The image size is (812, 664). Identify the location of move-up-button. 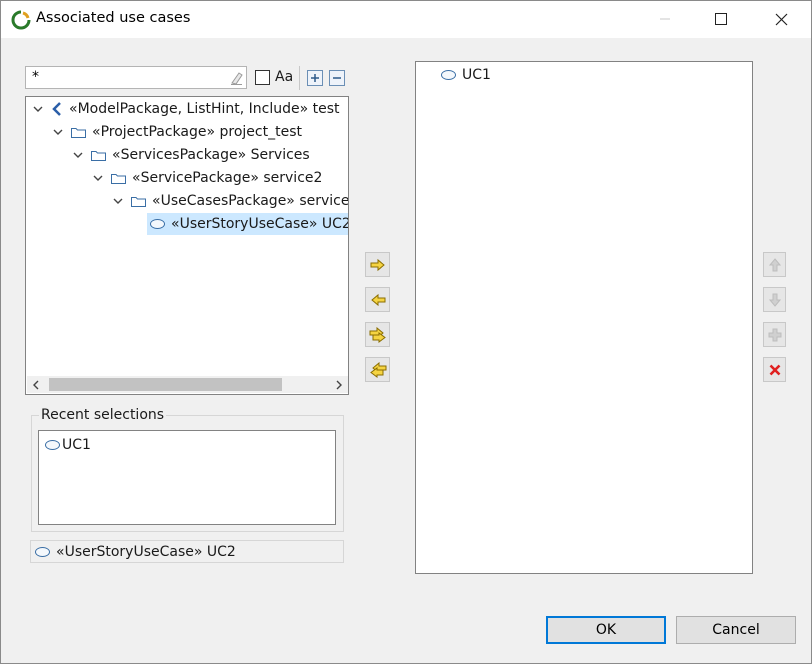
(774, 264).